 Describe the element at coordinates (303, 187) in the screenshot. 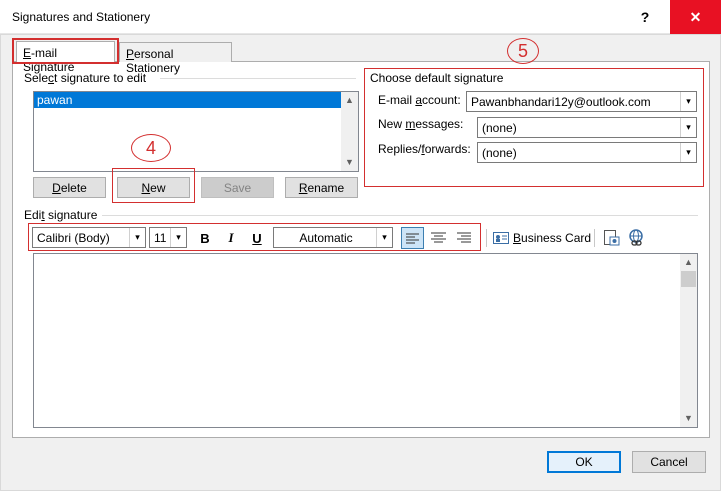

I see `rename-accel: R` at that location.